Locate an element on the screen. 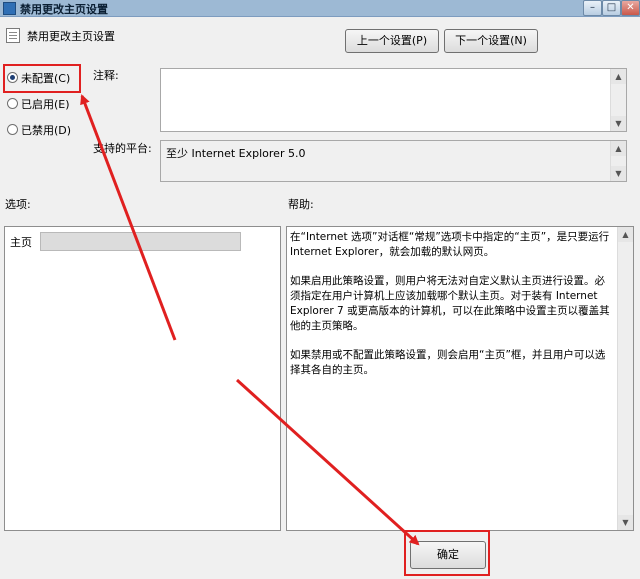  close-button: ✕ is located at coordinates (630, 8).